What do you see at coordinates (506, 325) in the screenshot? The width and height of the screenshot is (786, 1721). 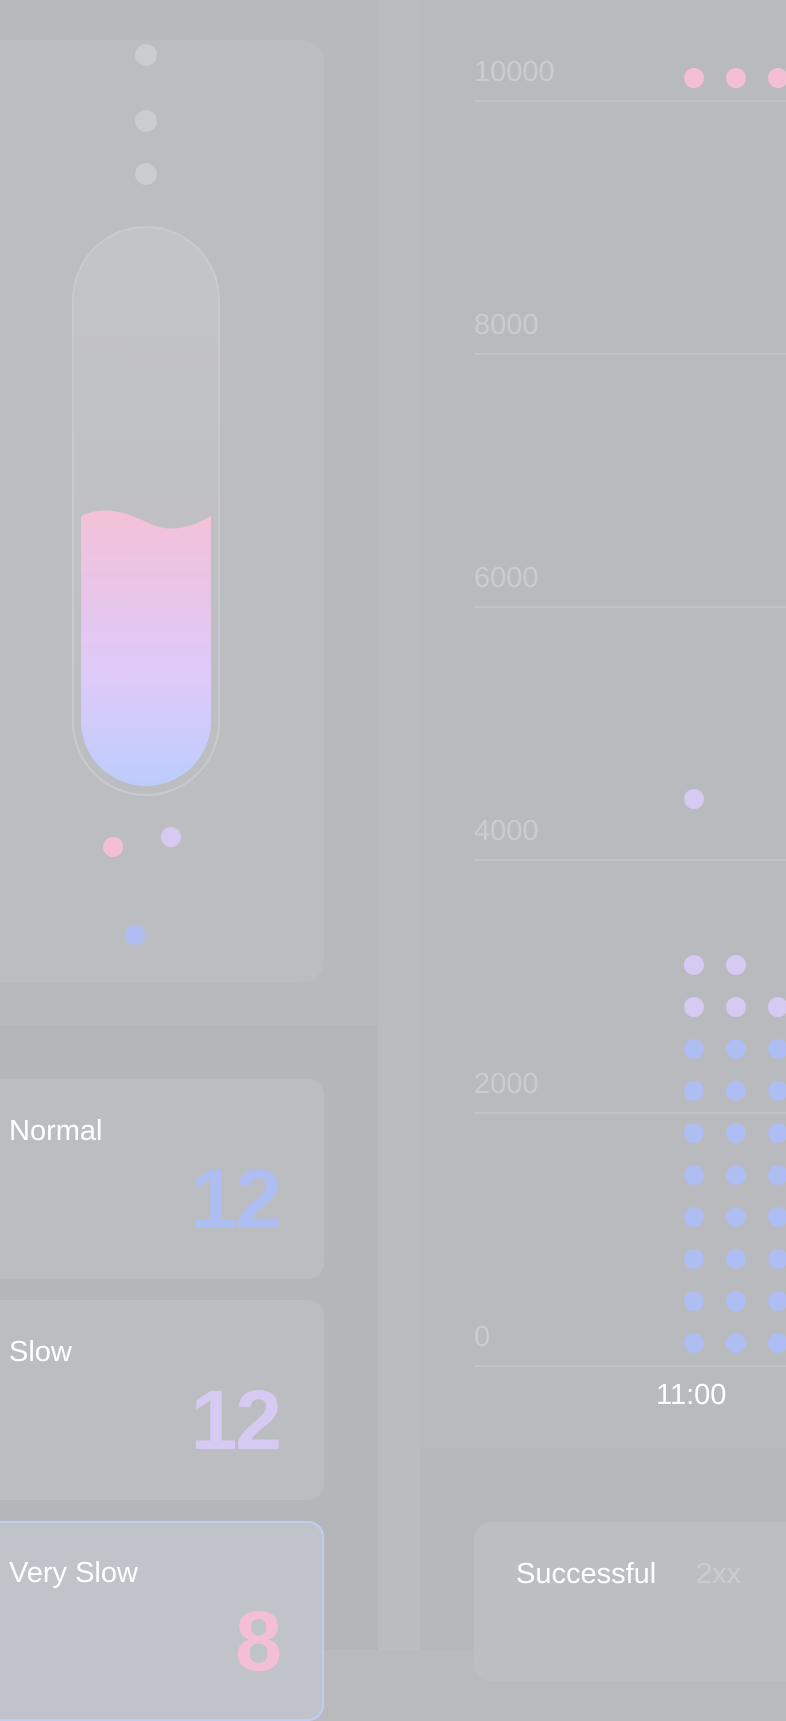 I see `y-tick-label: 8000` at bounding box center [506, 325].